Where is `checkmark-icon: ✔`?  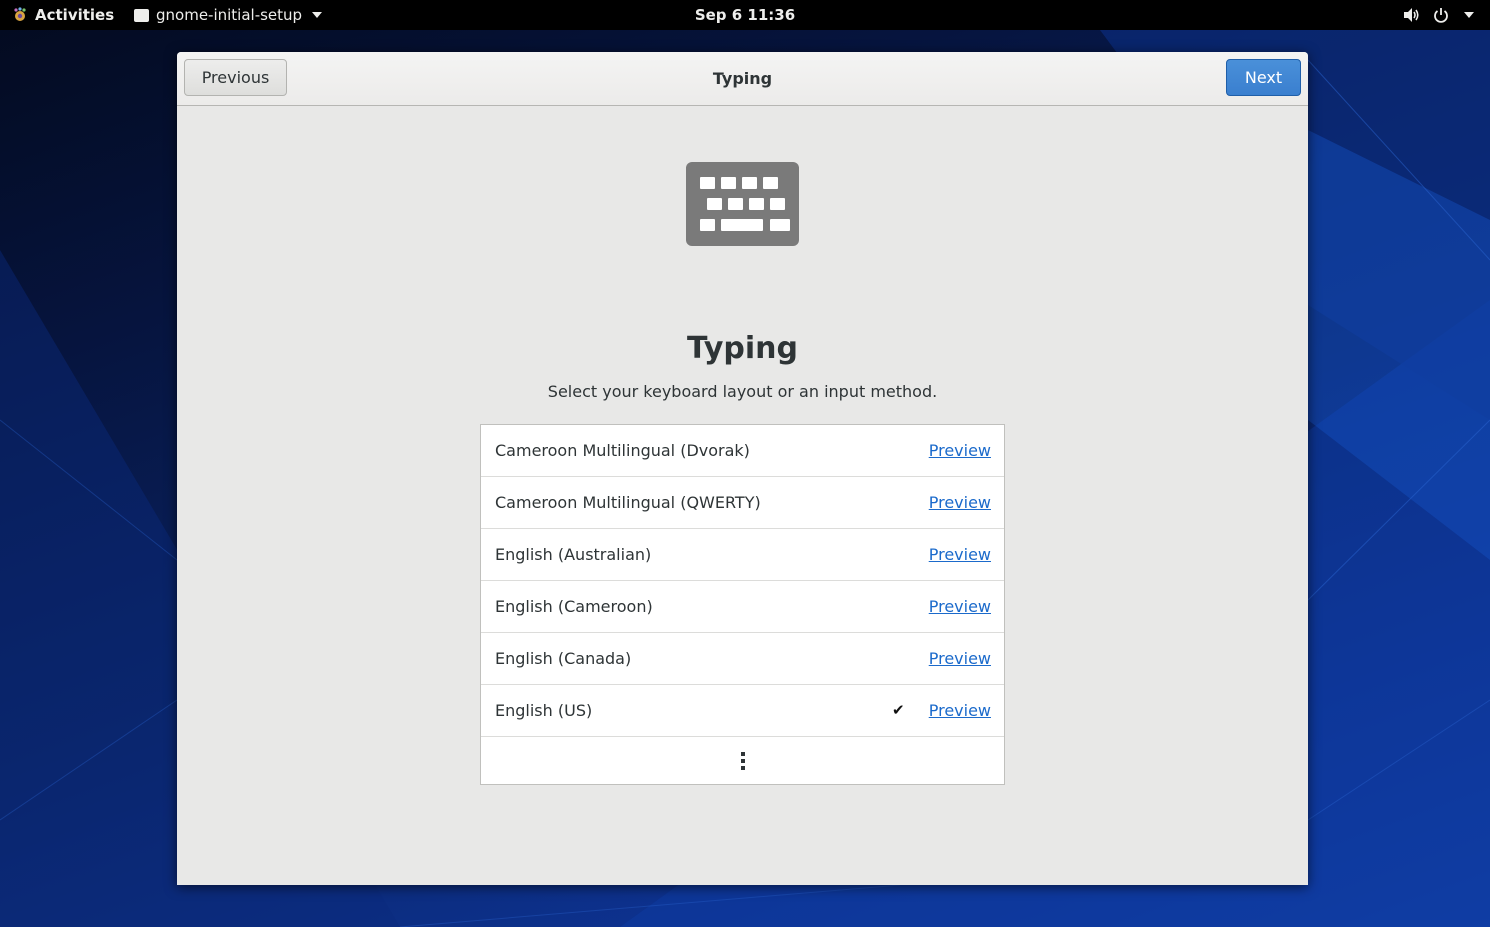 checkmark-icon: ✔ is located at coordinates (898, 710).